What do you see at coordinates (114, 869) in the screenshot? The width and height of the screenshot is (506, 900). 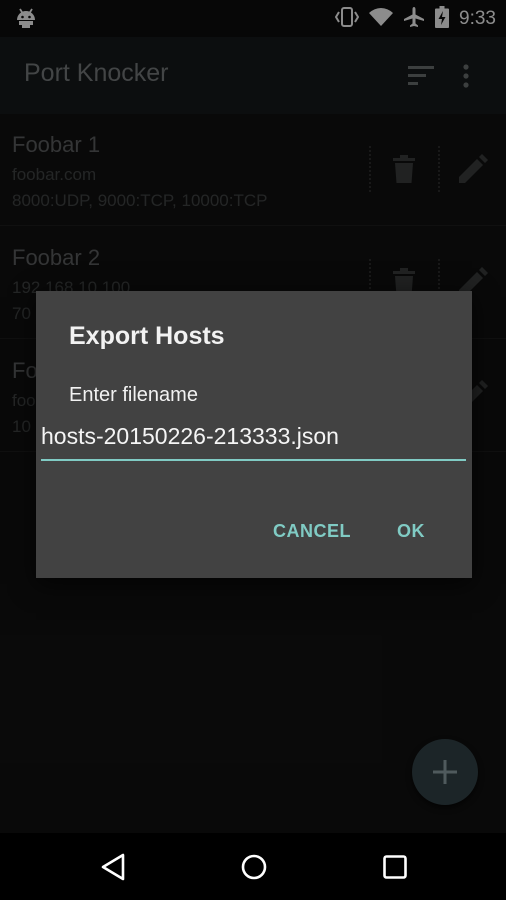 I see `back-icon` at bounding box center [114, 869].